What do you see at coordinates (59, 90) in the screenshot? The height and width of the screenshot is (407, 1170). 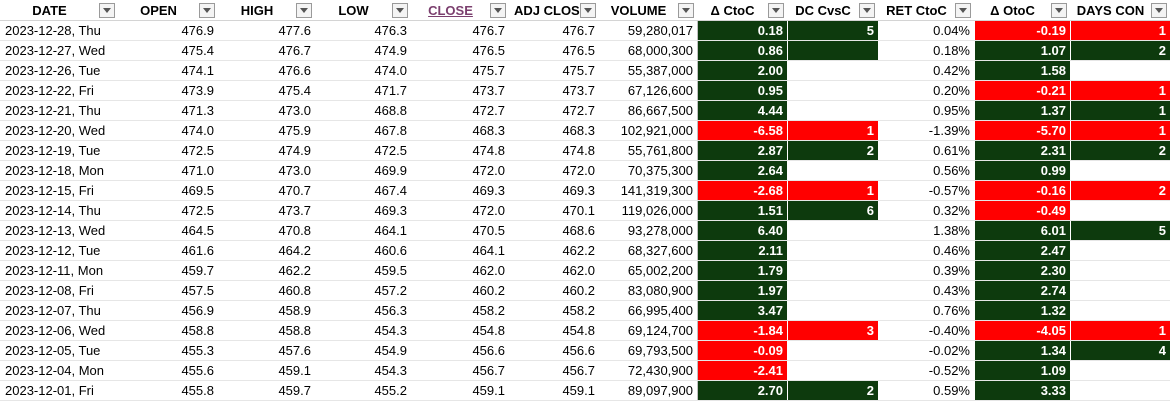 I see `cell-date: 2023-12-22, Fri` at bounding box center [59, 90].